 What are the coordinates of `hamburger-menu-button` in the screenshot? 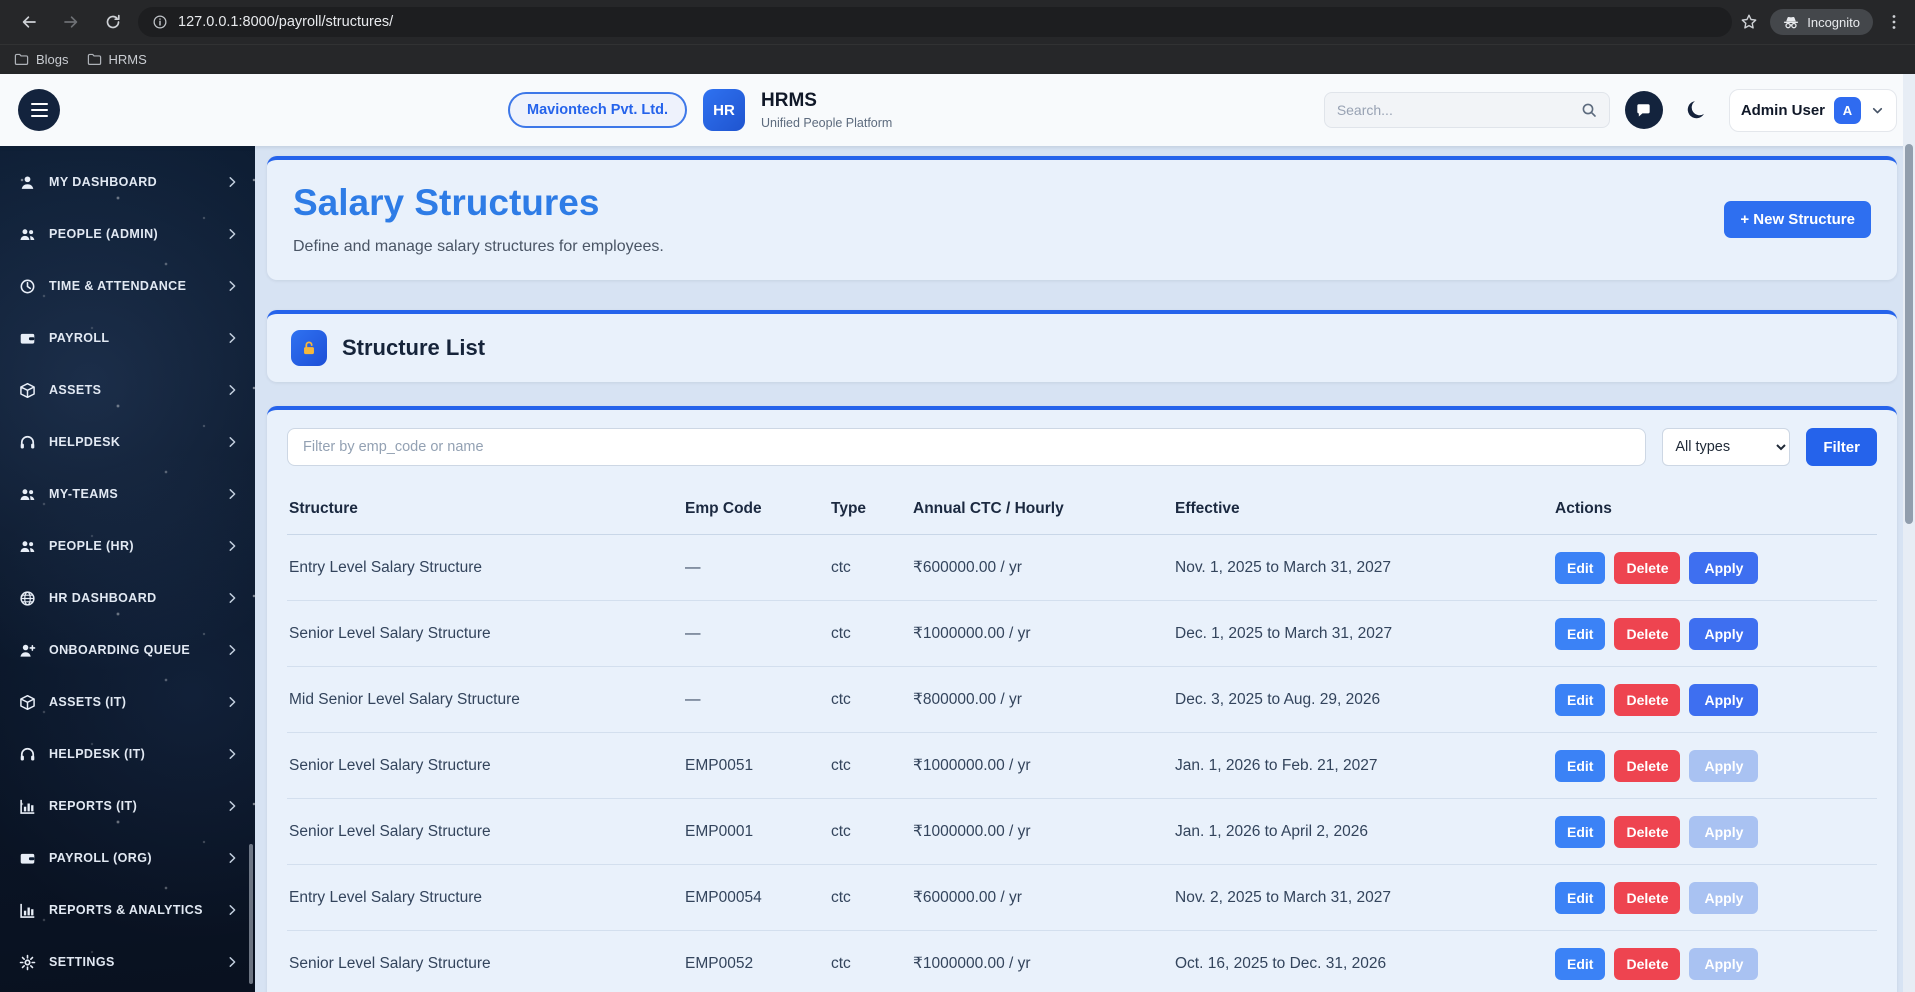 It's located at (39, 110).